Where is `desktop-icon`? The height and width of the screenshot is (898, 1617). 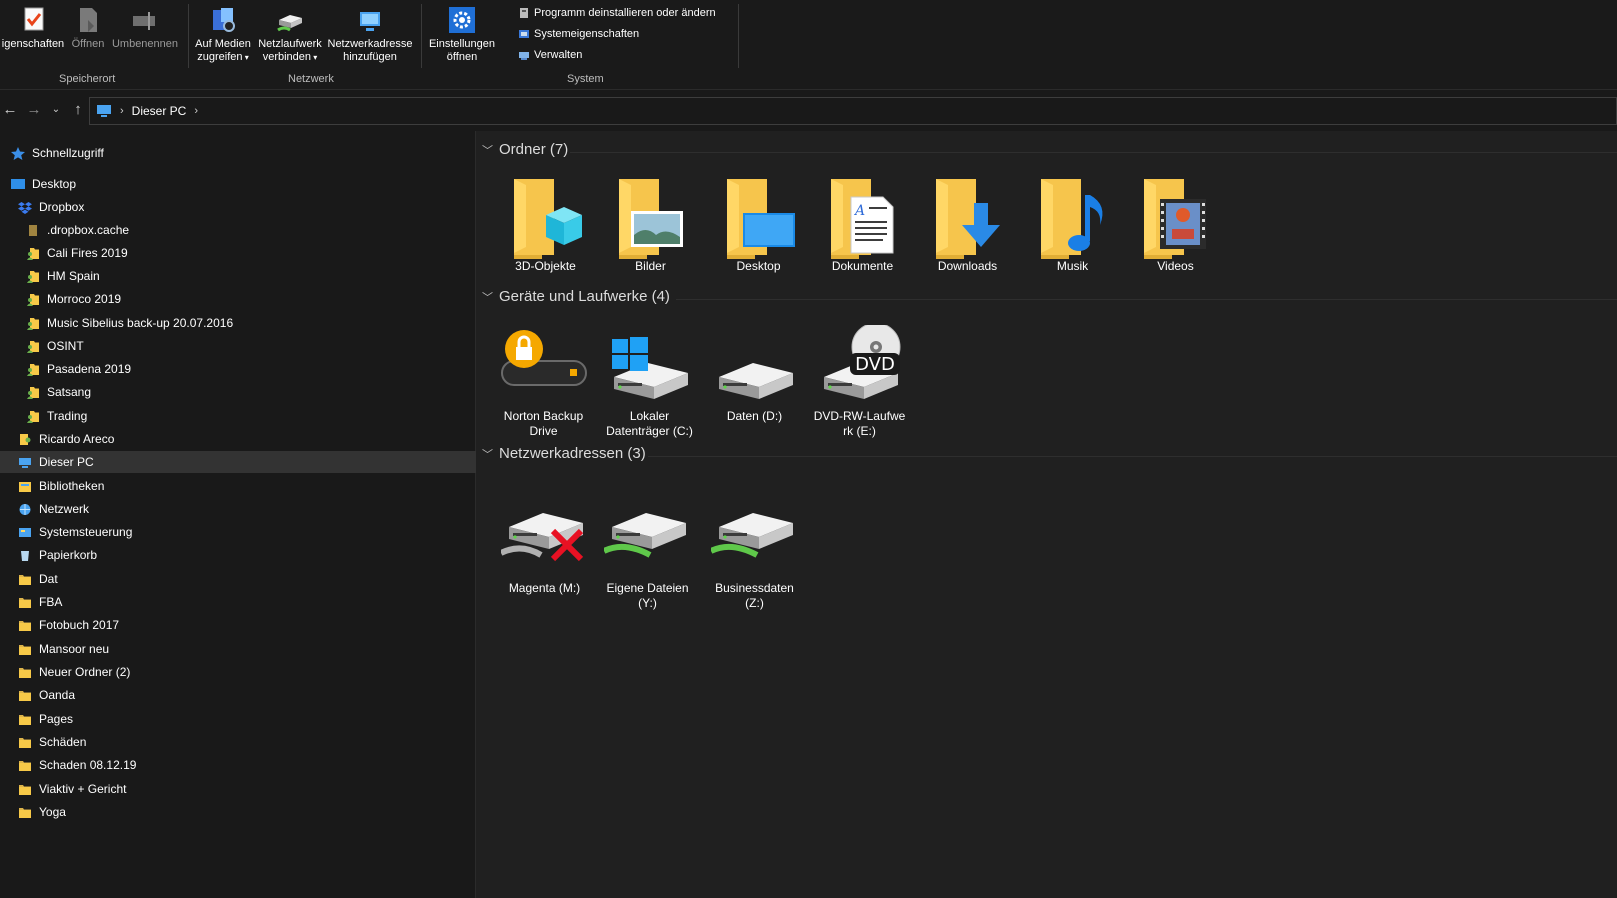 desktop-icon is located at coordinates (18, 183).